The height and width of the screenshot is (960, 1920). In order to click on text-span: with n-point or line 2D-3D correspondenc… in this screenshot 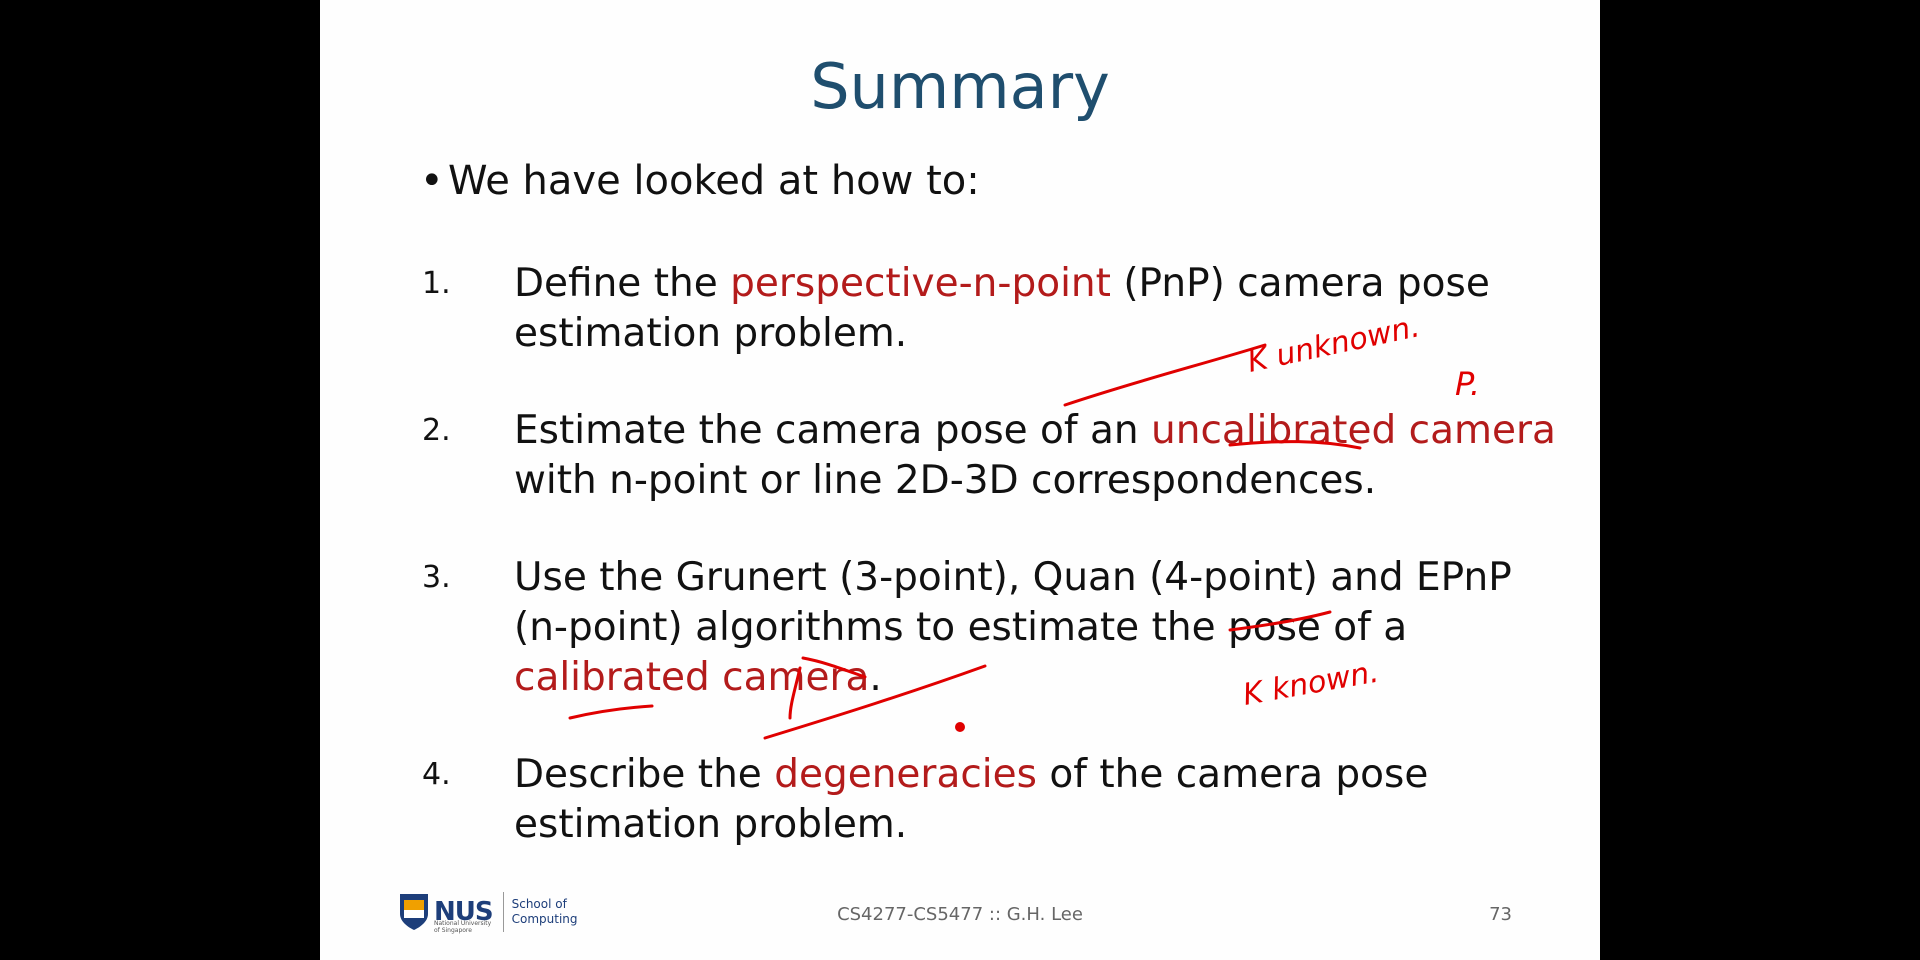, I will do `click(945, 480)`.